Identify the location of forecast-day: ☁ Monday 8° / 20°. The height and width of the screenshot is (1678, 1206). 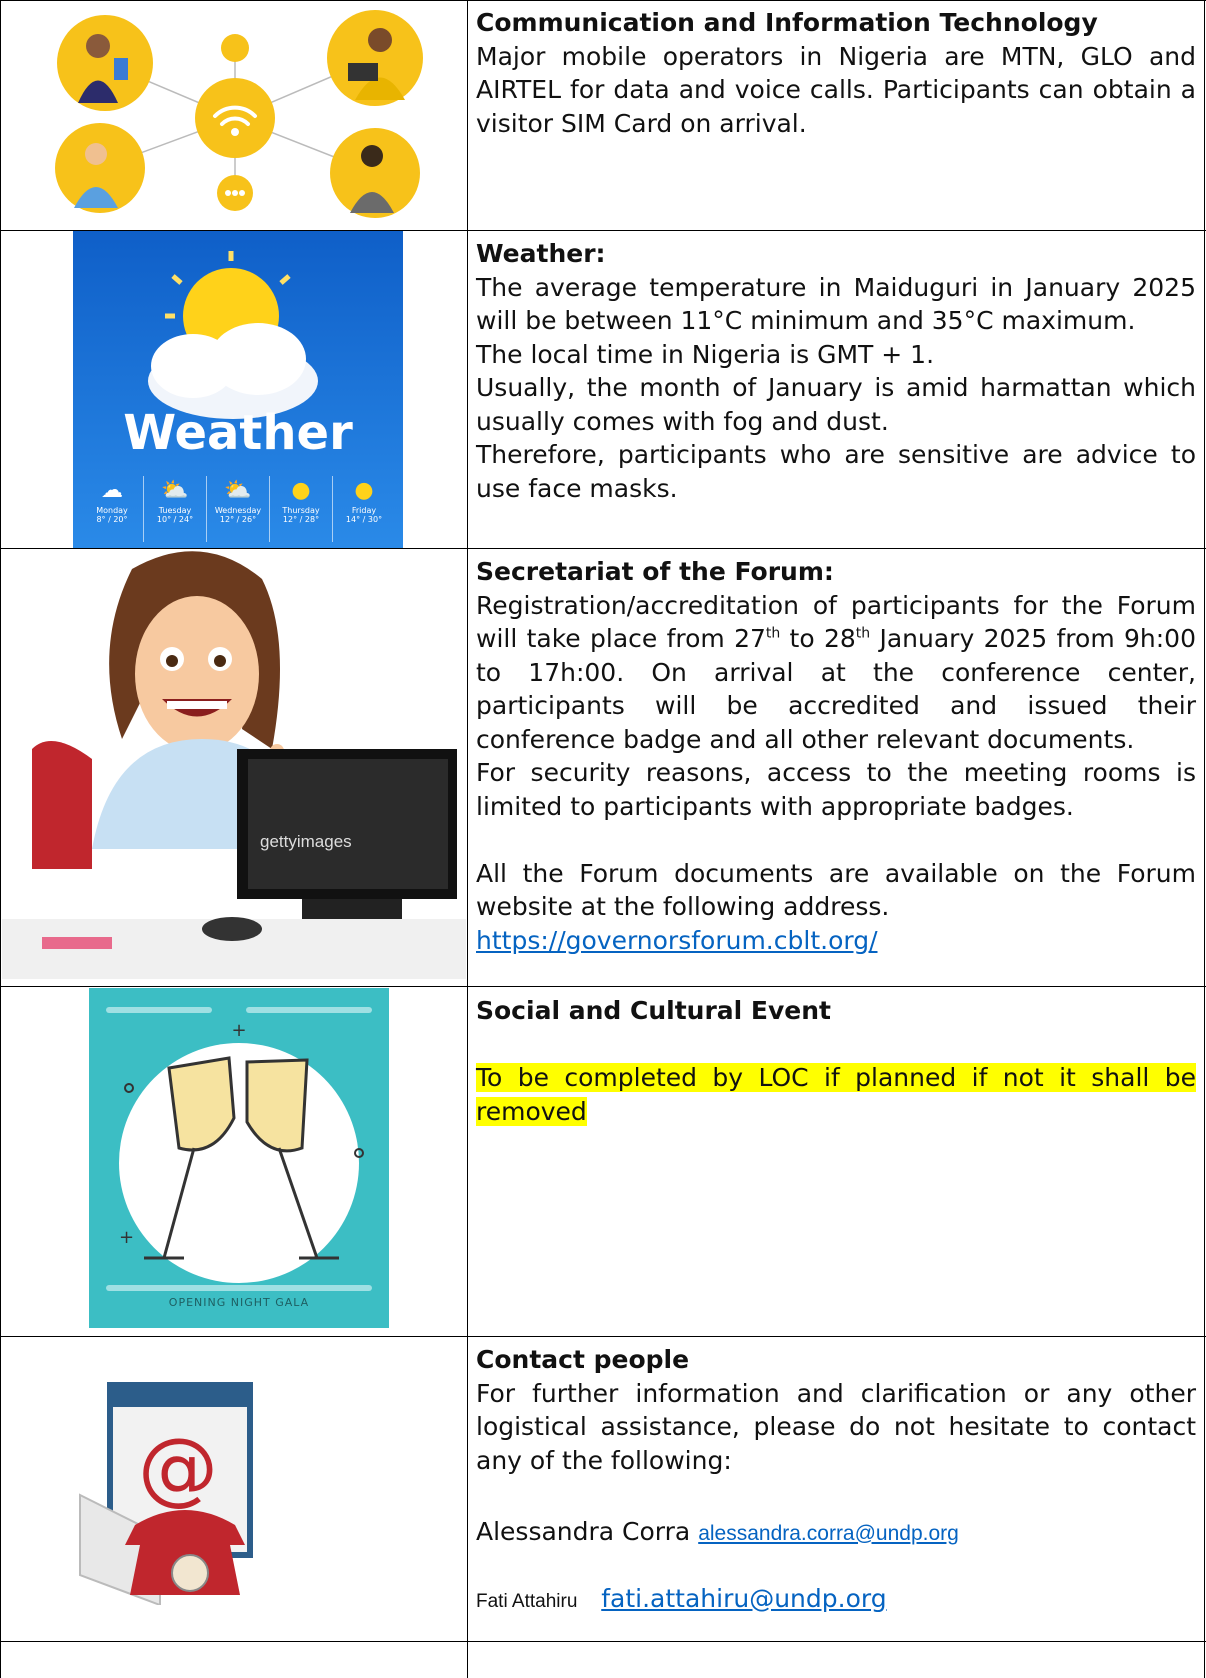
(112, 509).